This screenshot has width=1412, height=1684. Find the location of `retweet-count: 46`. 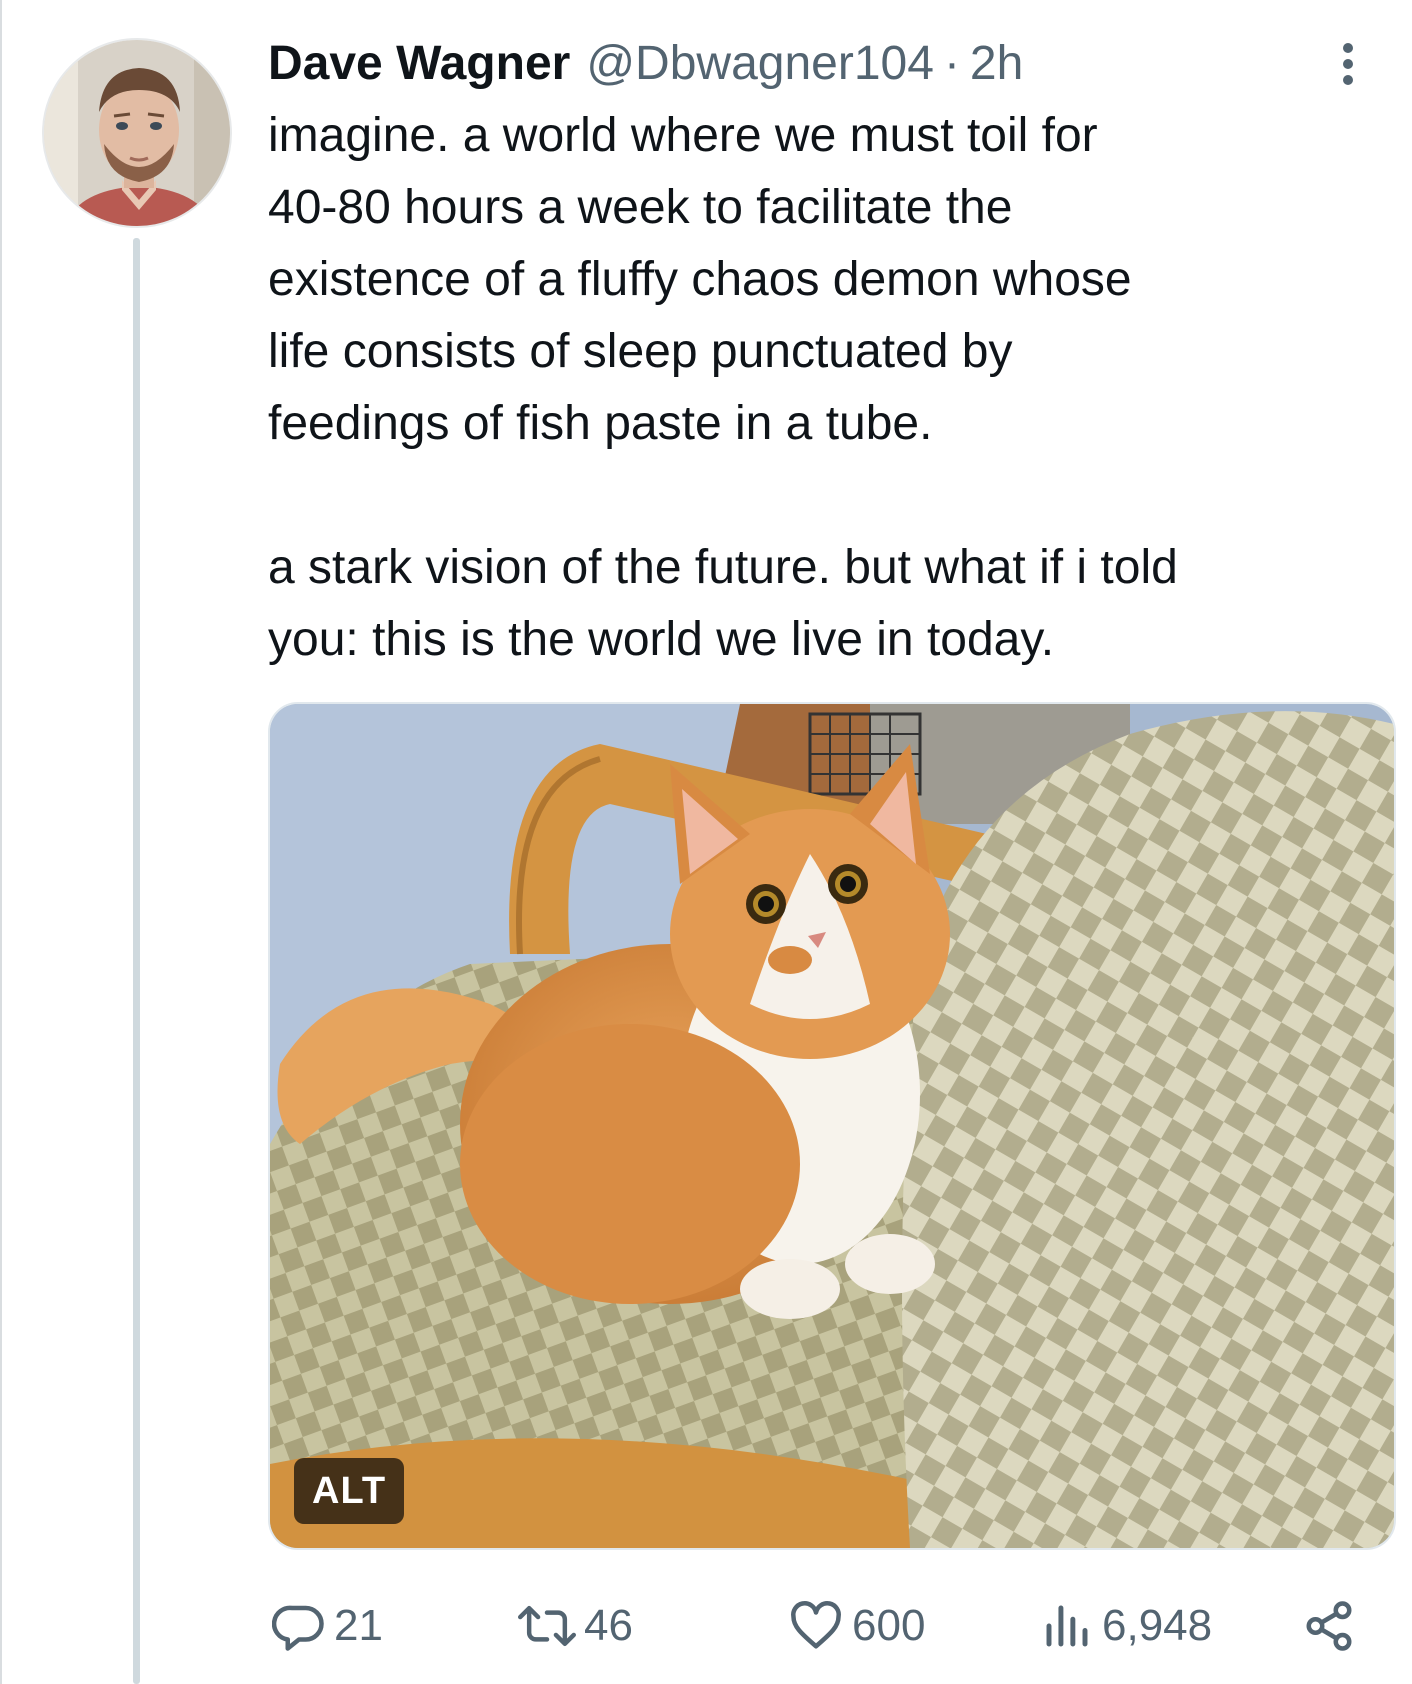

retweet-count: 46 is located at coordinates (608, 1625).